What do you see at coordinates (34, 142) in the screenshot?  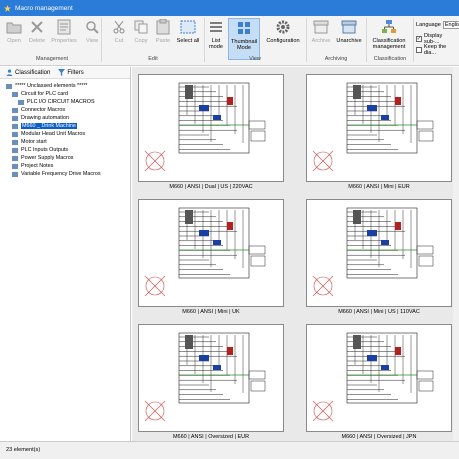 I see `tree-item-label: Motor start` at bounding box center [34, 142].